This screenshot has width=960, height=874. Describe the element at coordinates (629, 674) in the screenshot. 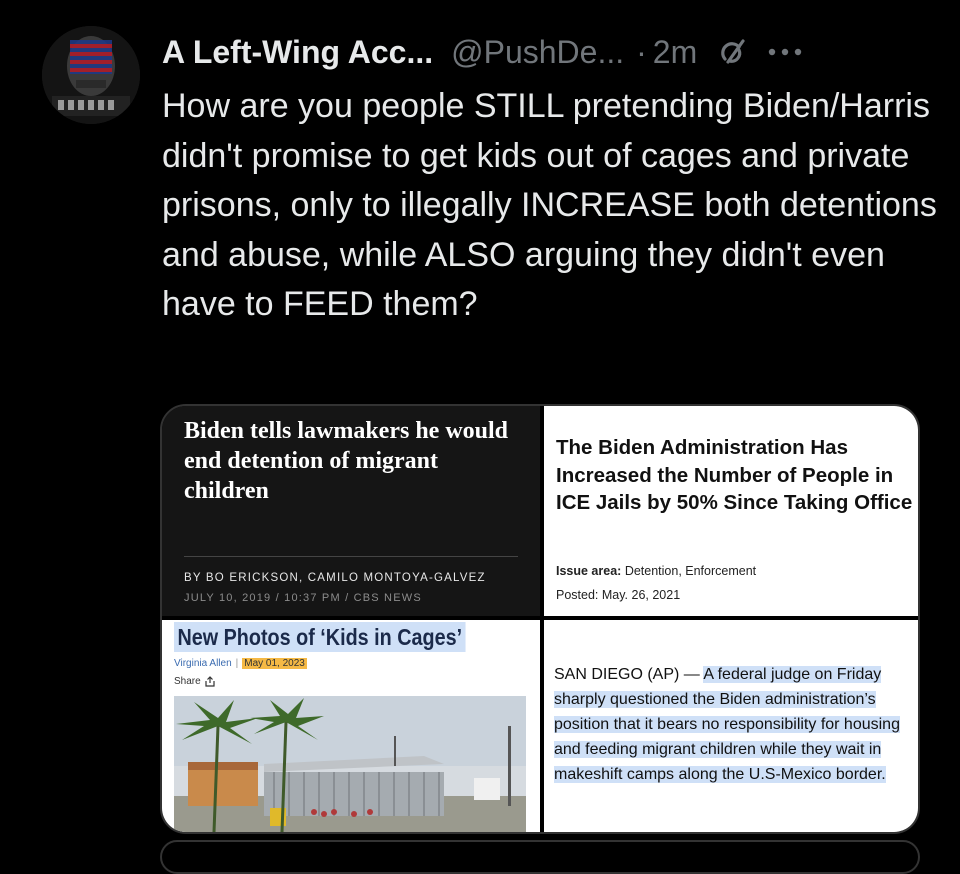

I see `dateline-lead: SAN DIEGO (AP) —` at that location.